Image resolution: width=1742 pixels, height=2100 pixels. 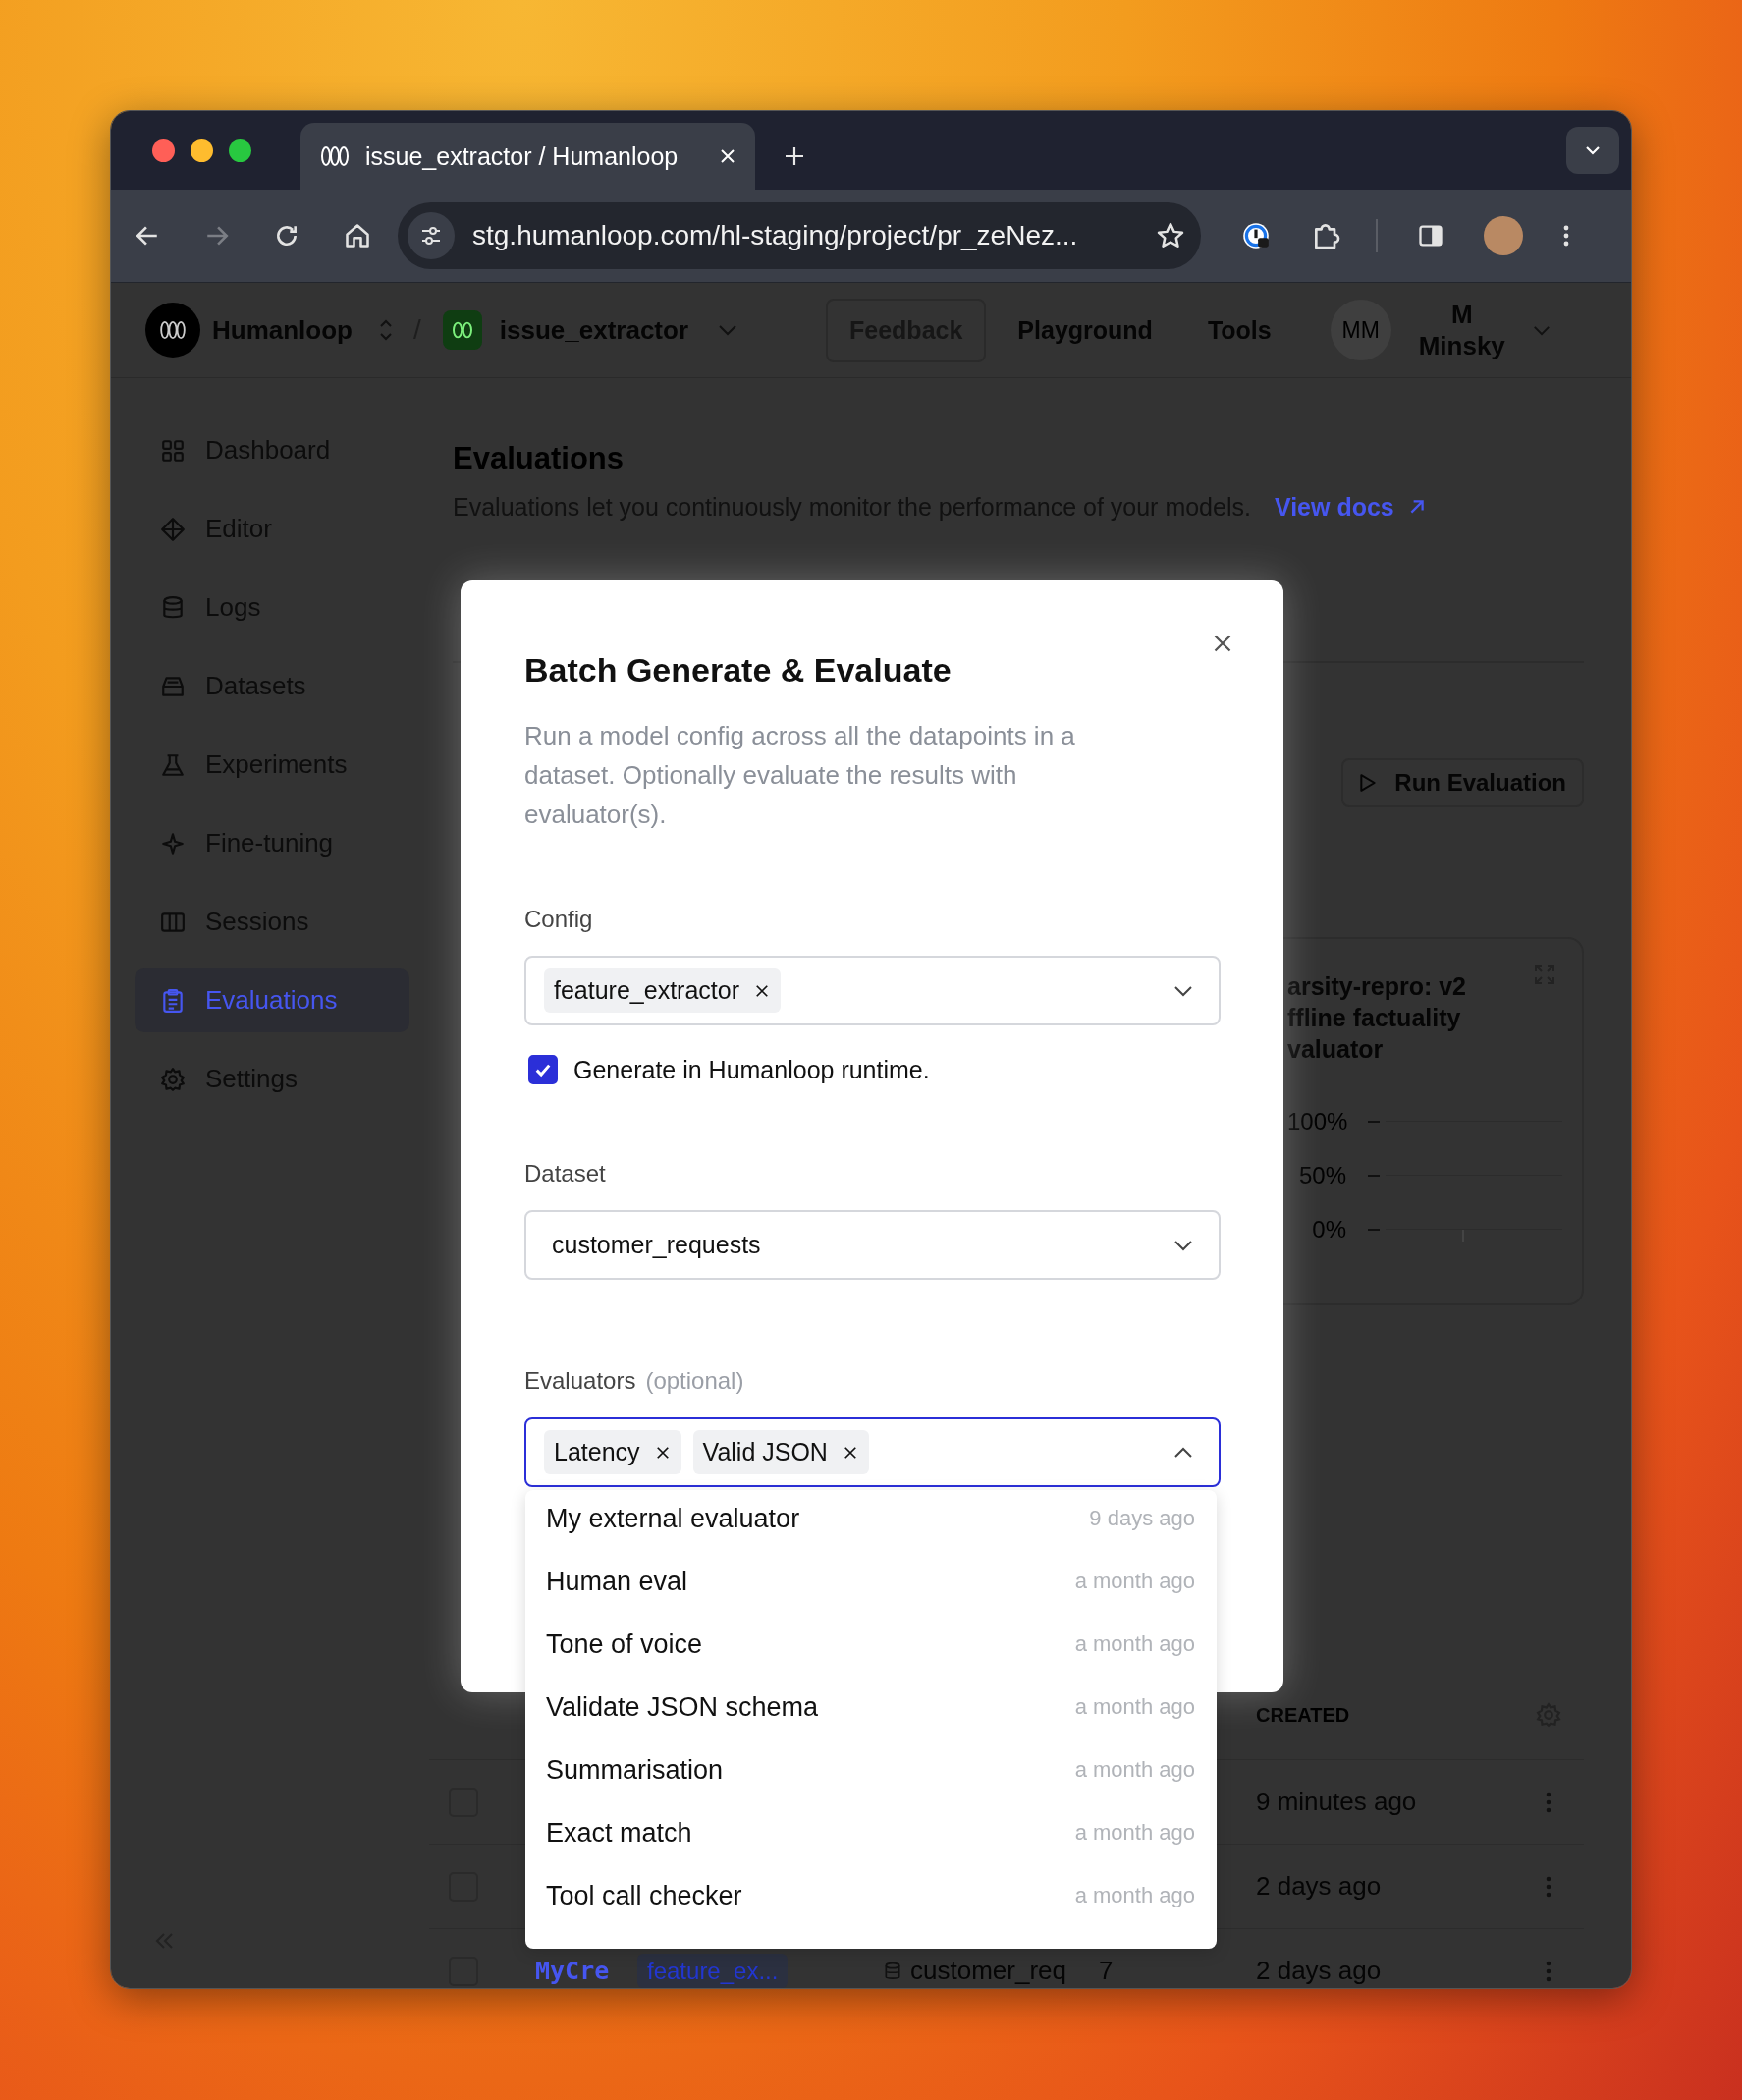 What do you see at coordinates (871, 1832) in the screenshot?
I see `evaluator-option: Exact match a month ago` at bounding box center [871, 1832].